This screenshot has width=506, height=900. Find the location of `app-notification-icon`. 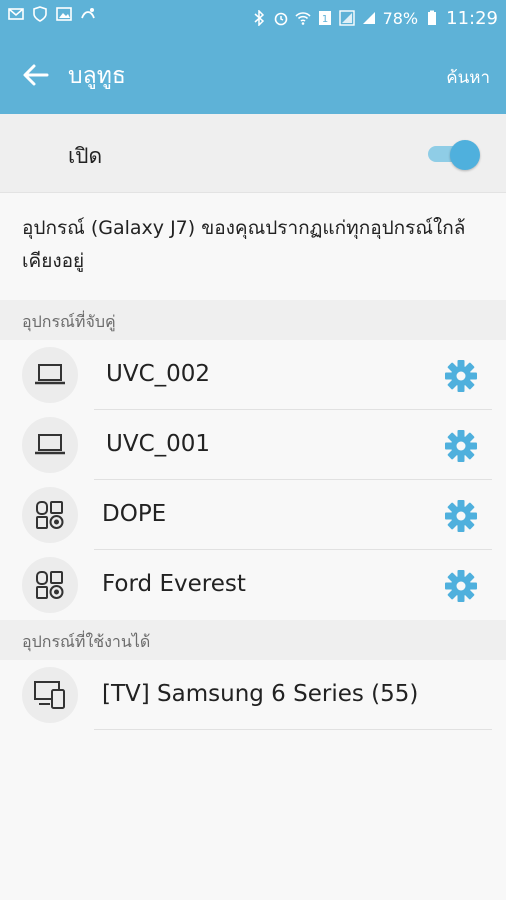

app-notification-icon is located at coordinates (88, 13).